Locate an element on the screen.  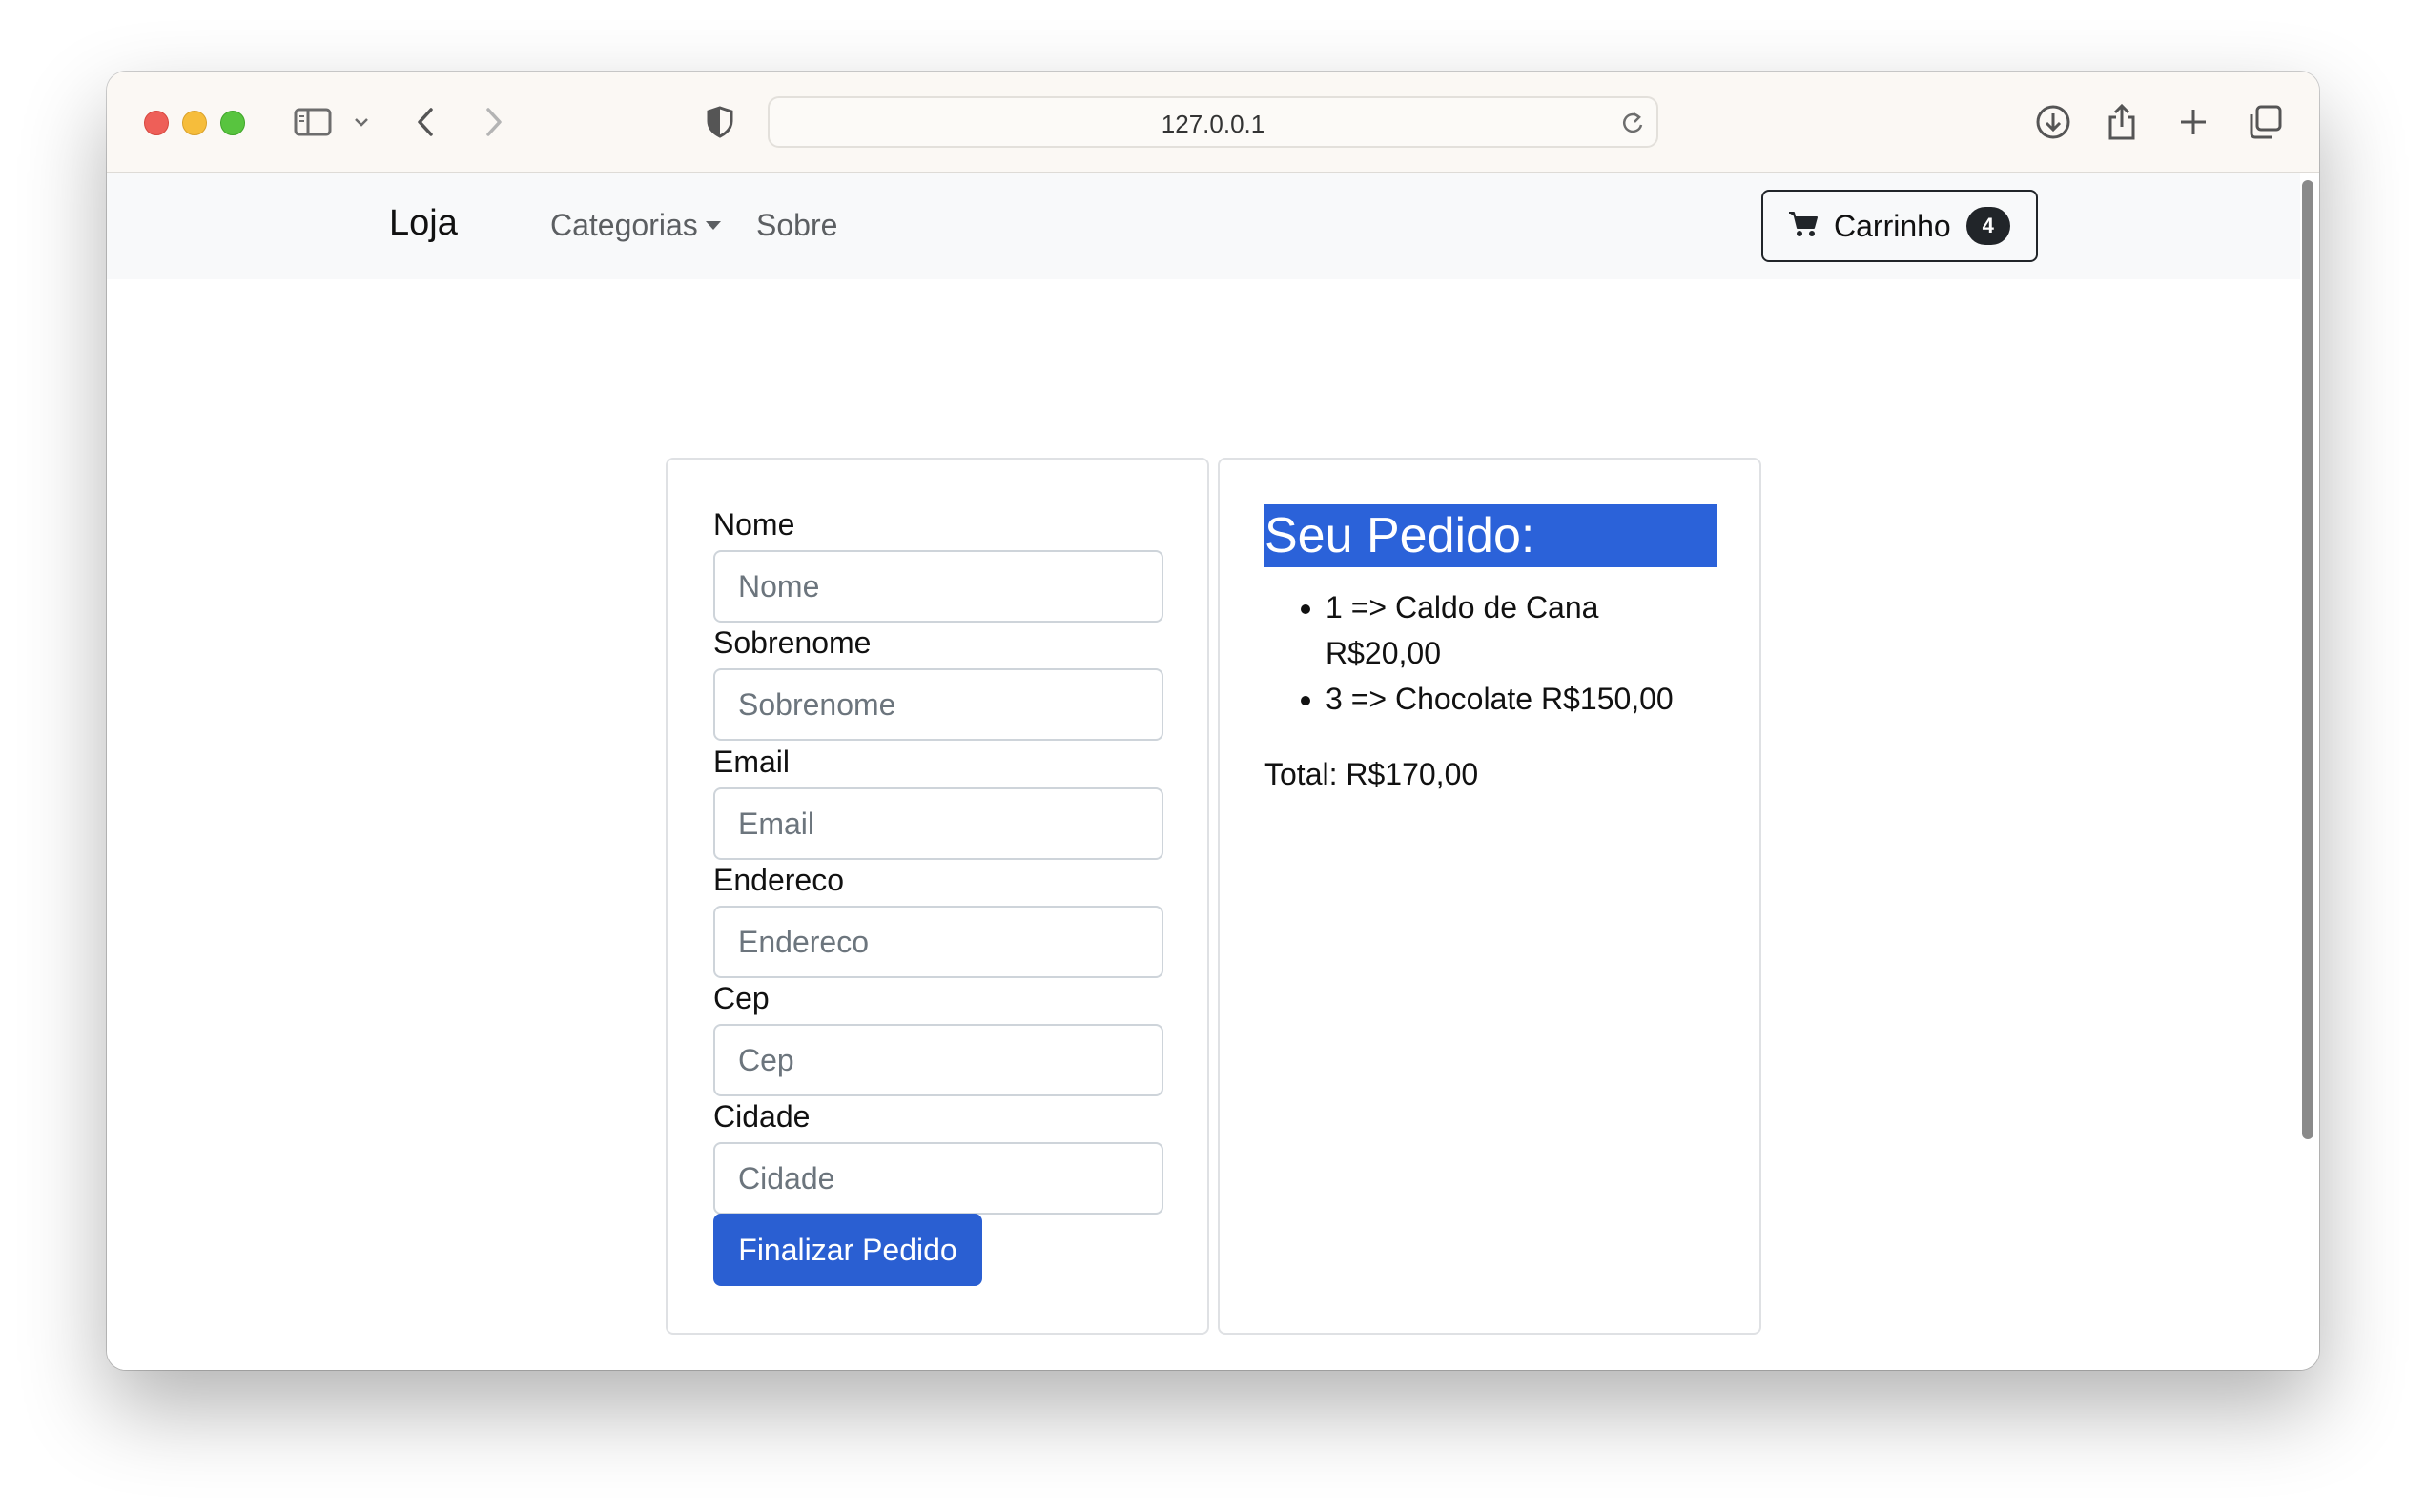
back-icon is located at coordinates (425, 122).